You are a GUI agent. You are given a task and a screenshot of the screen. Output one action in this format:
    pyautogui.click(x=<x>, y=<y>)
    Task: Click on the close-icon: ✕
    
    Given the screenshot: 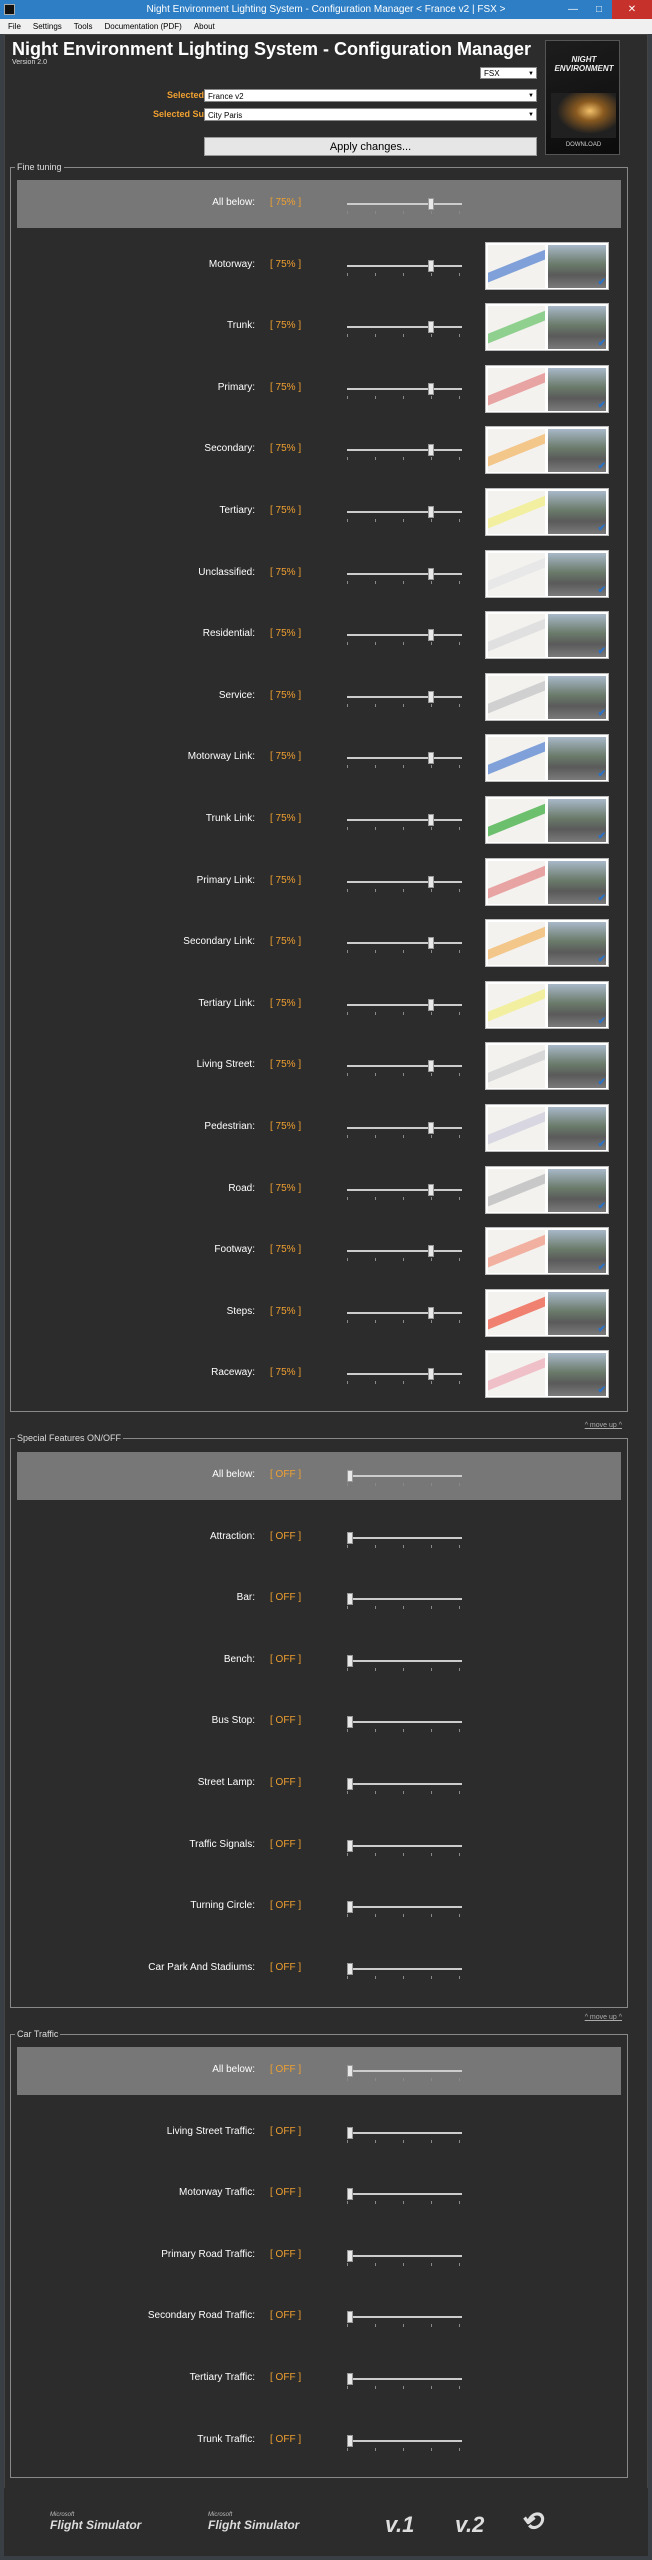 What is the action you would take?
    pyautogui.click(x=632, y=9)
    